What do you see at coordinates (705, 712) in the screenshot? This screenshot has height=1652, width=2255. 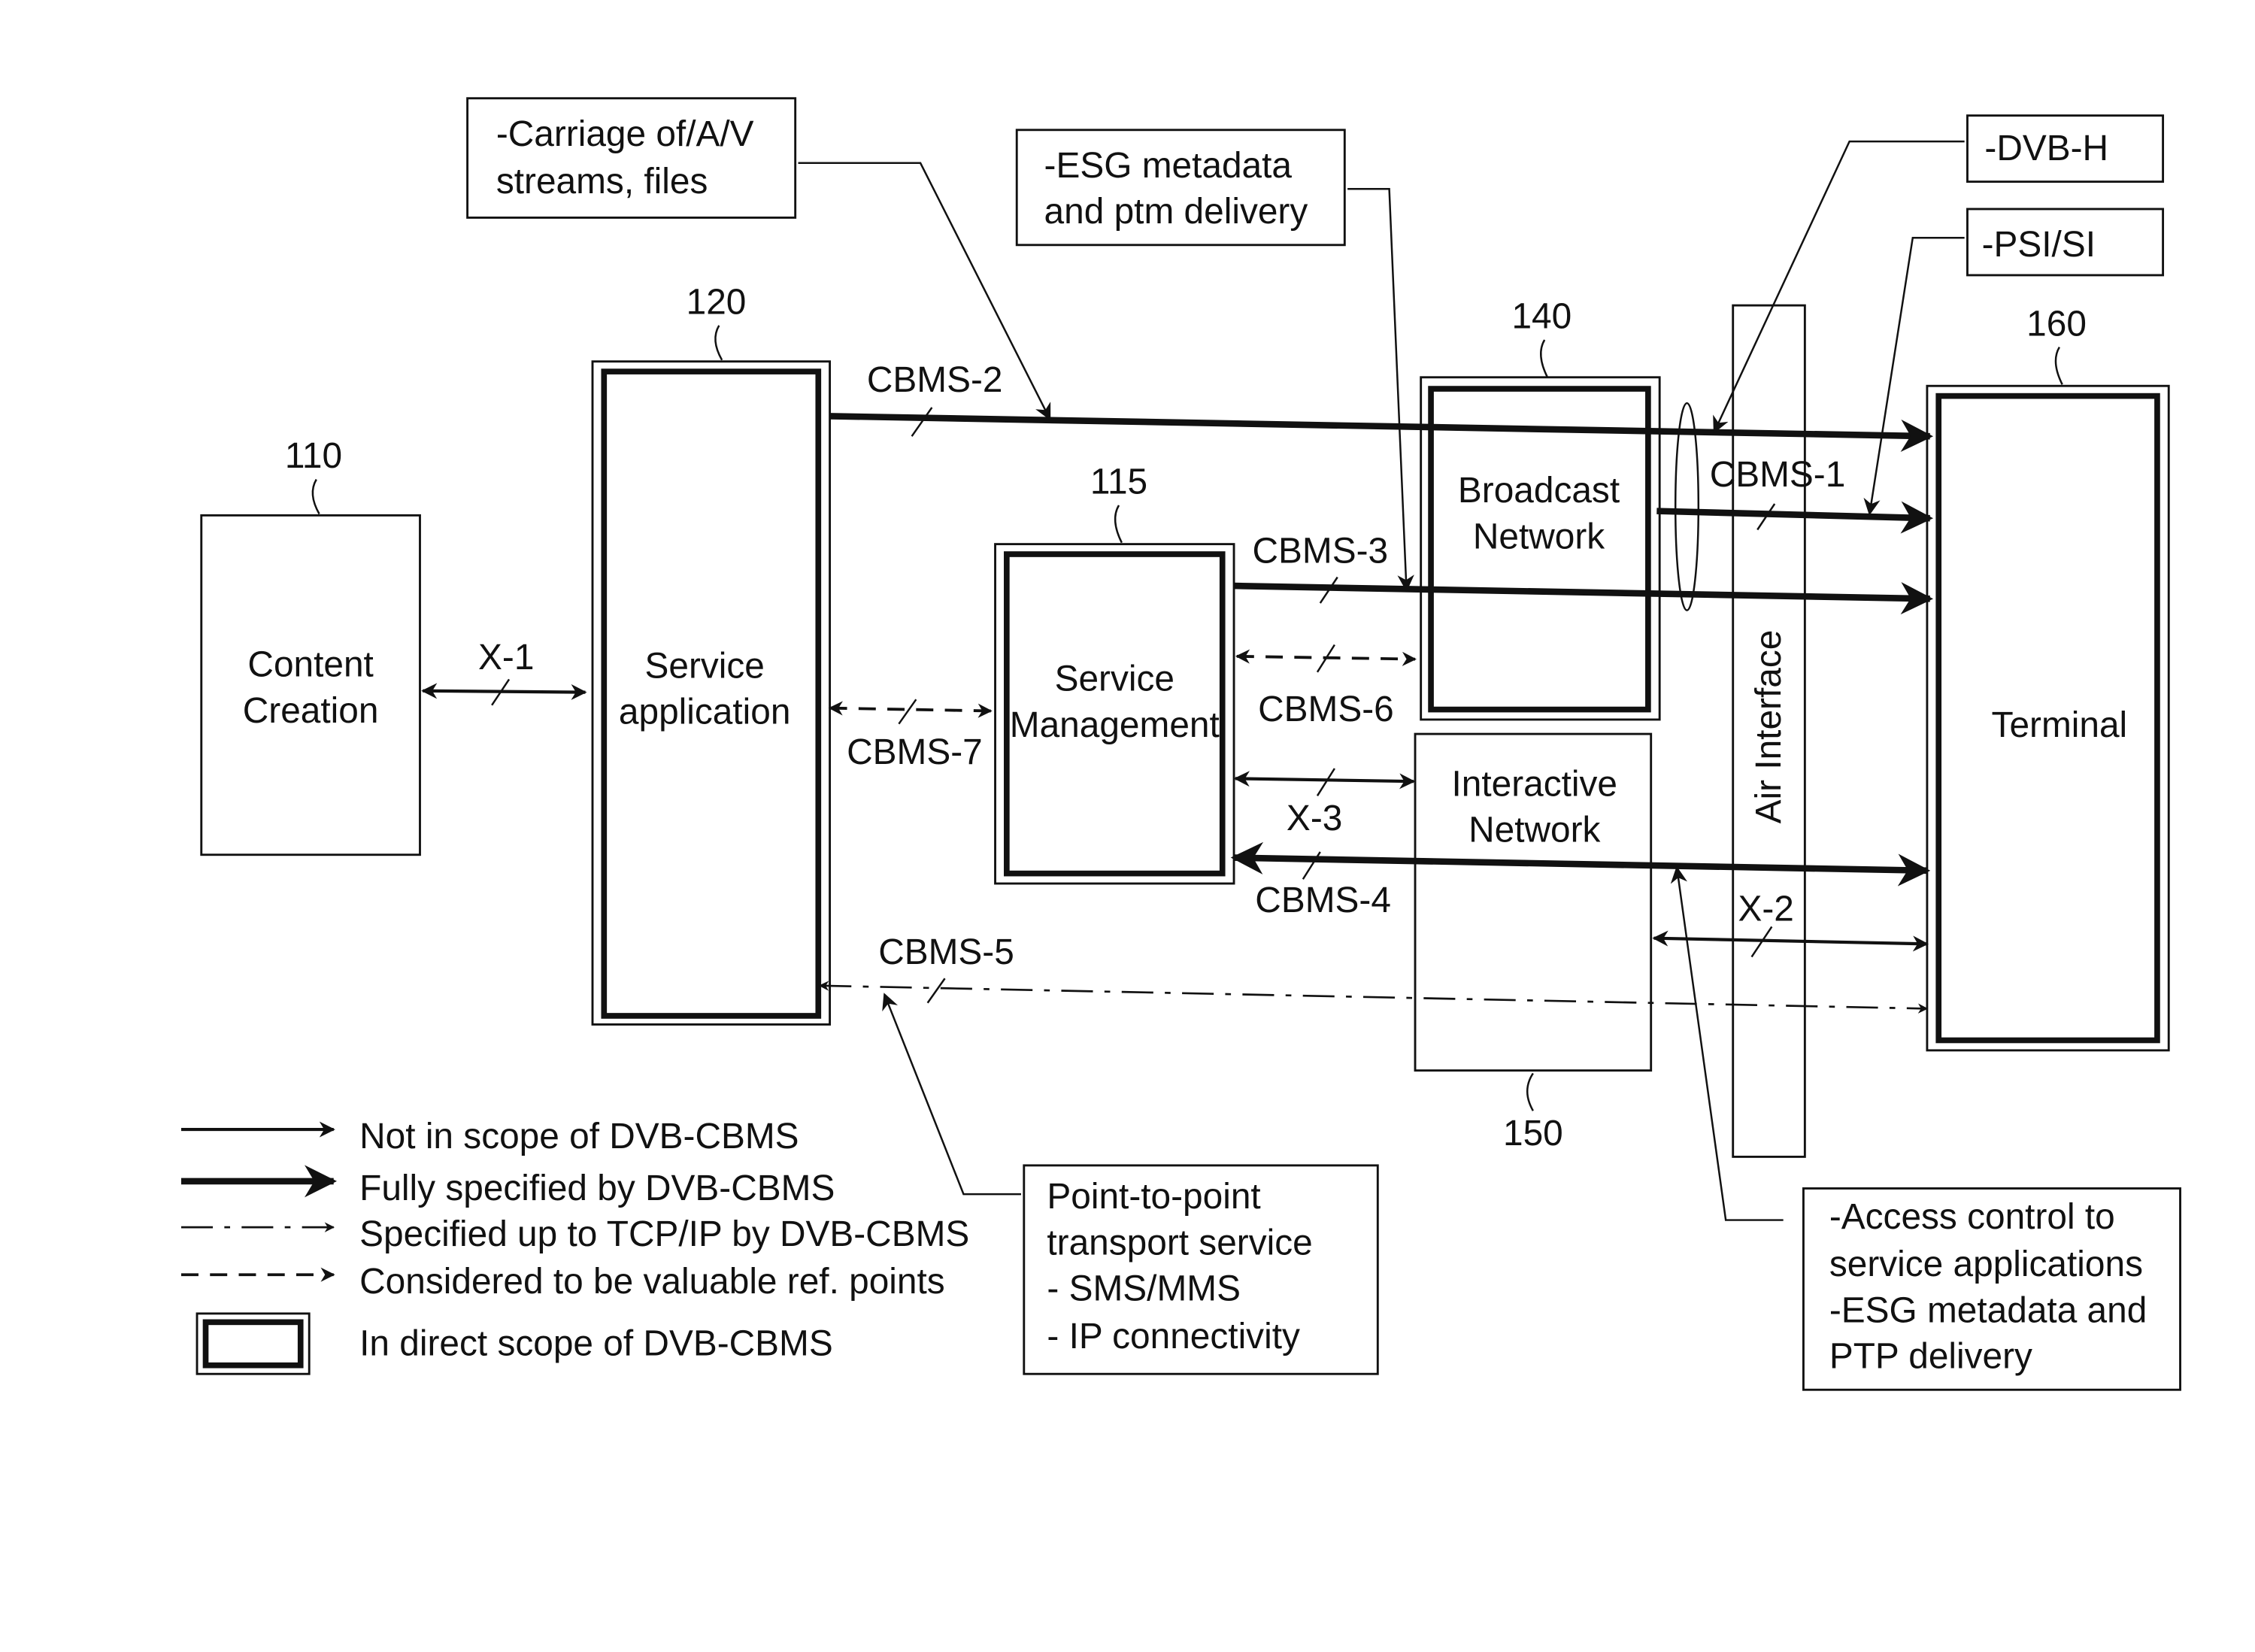 I see `service-application-label: application` at bounding box center [705, 712].